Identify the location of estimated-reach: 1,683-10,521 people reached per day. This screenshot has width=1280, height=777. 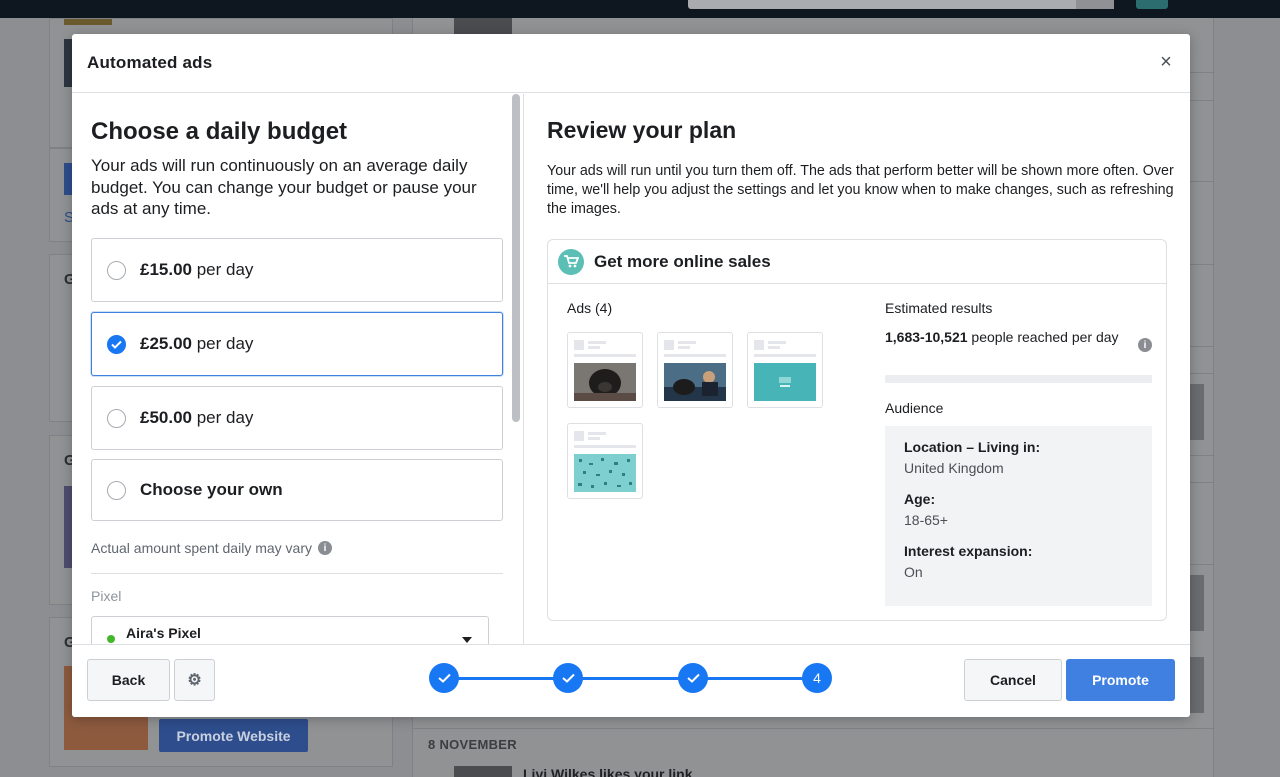
(1002, 337).